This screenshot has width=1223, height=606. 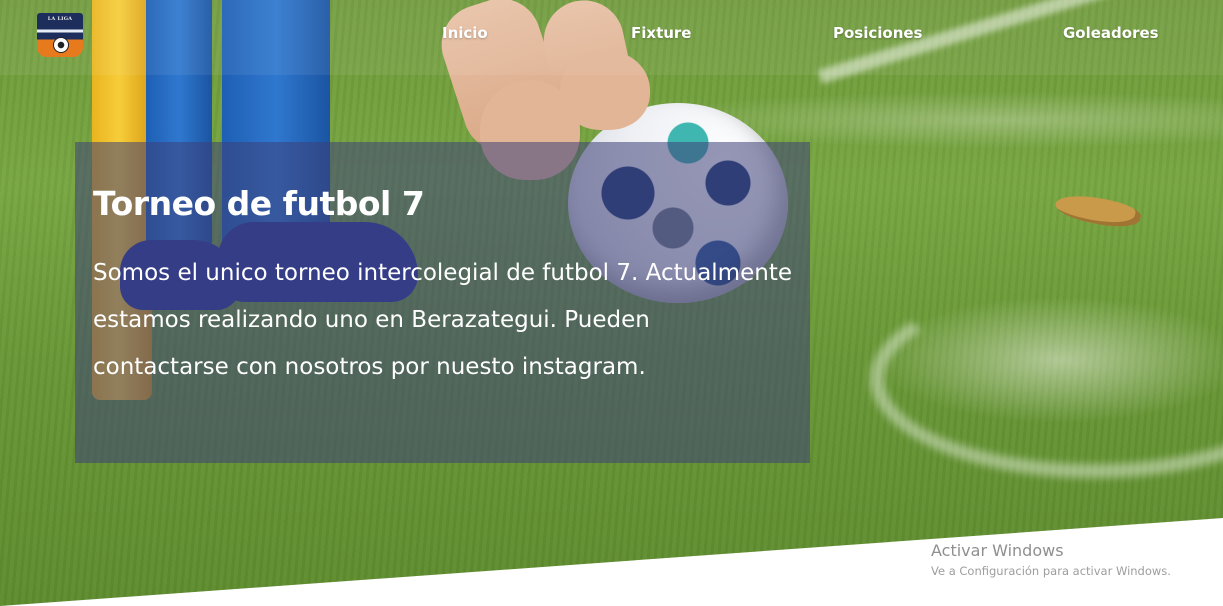 What do you see at coordinates (259, 203) in the screenshot?
I see `hero-title: Torneo de futbol 7` at bounding box center [259, 203].